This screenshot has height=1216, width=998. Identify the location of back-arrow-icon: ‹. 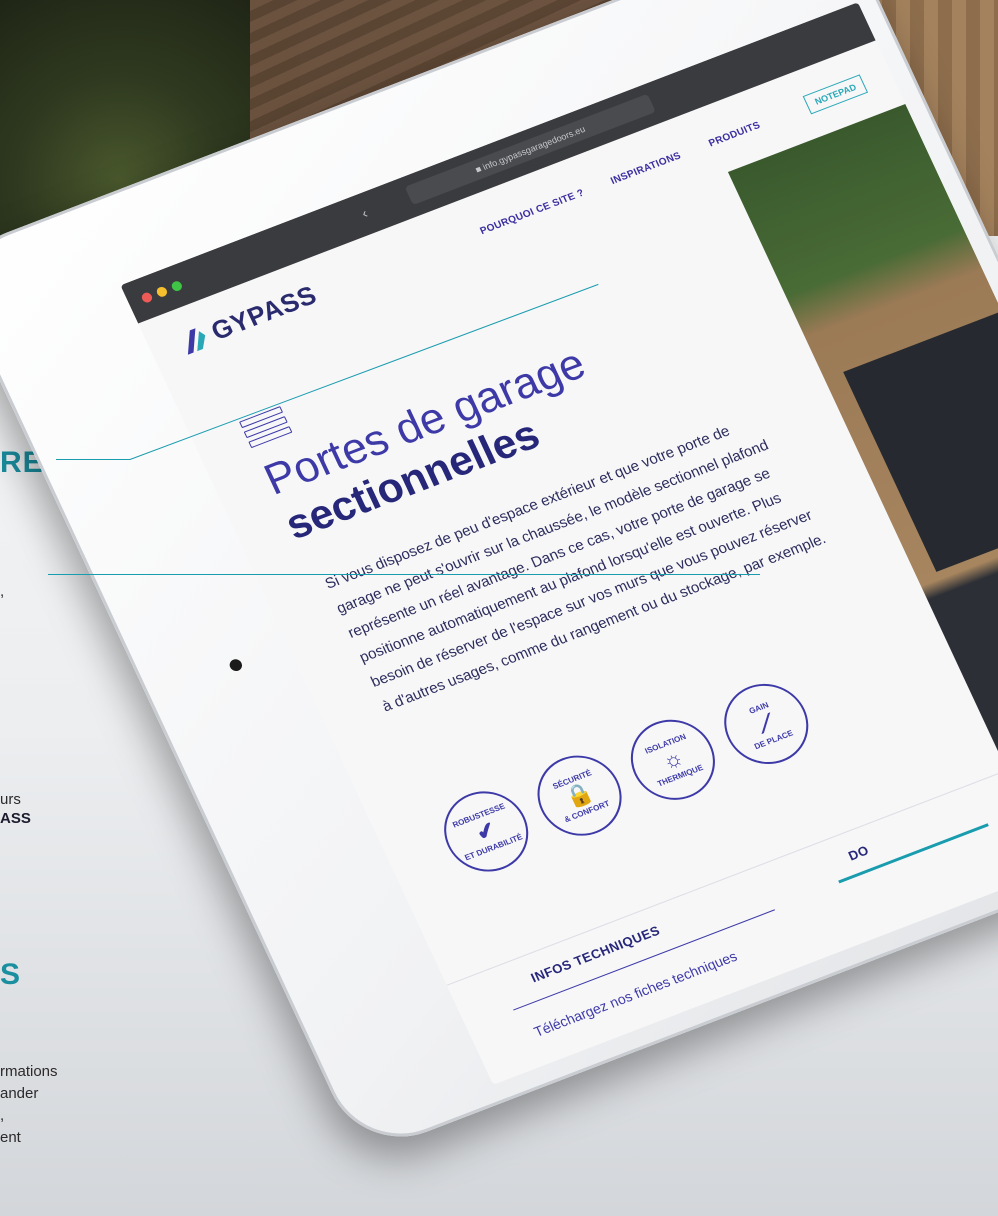
(364, 213).